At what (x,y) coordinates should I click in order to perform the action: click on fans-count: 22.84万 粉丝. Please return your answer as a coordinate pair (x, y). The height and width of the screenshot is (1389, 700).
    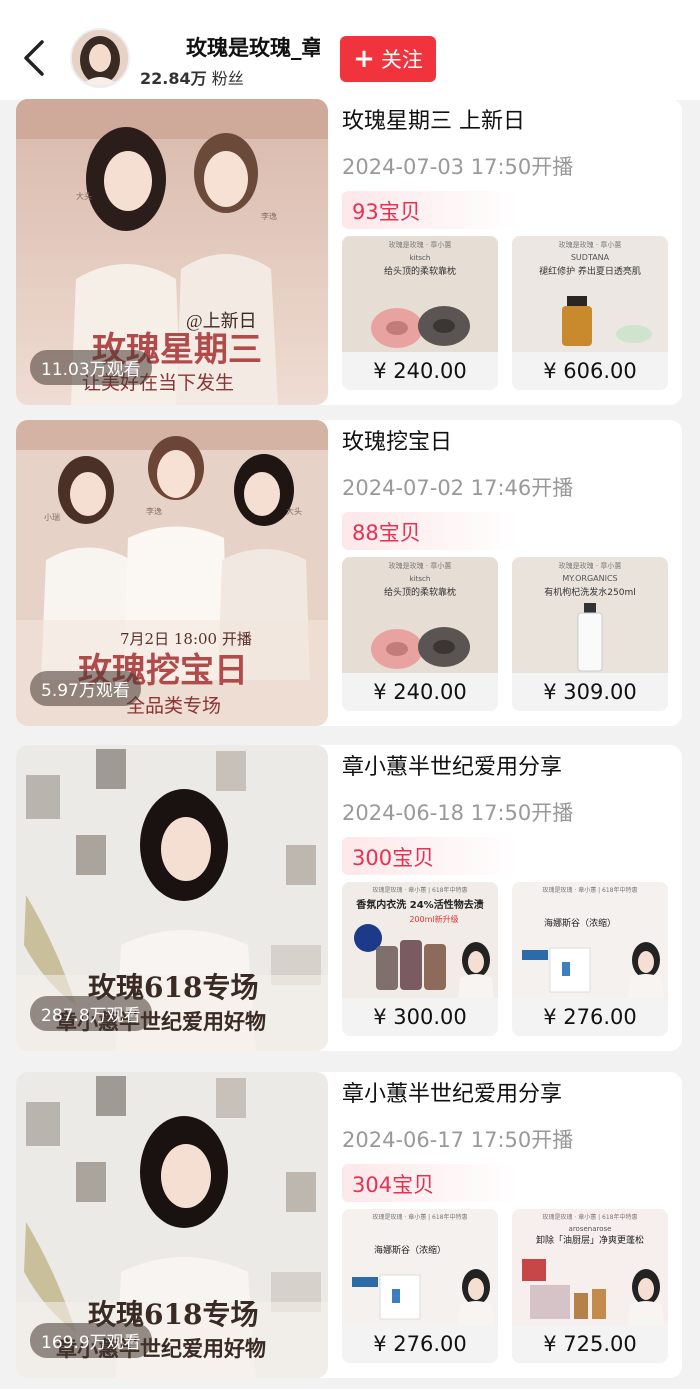
    Looking at the image, I should click on (192, 77).